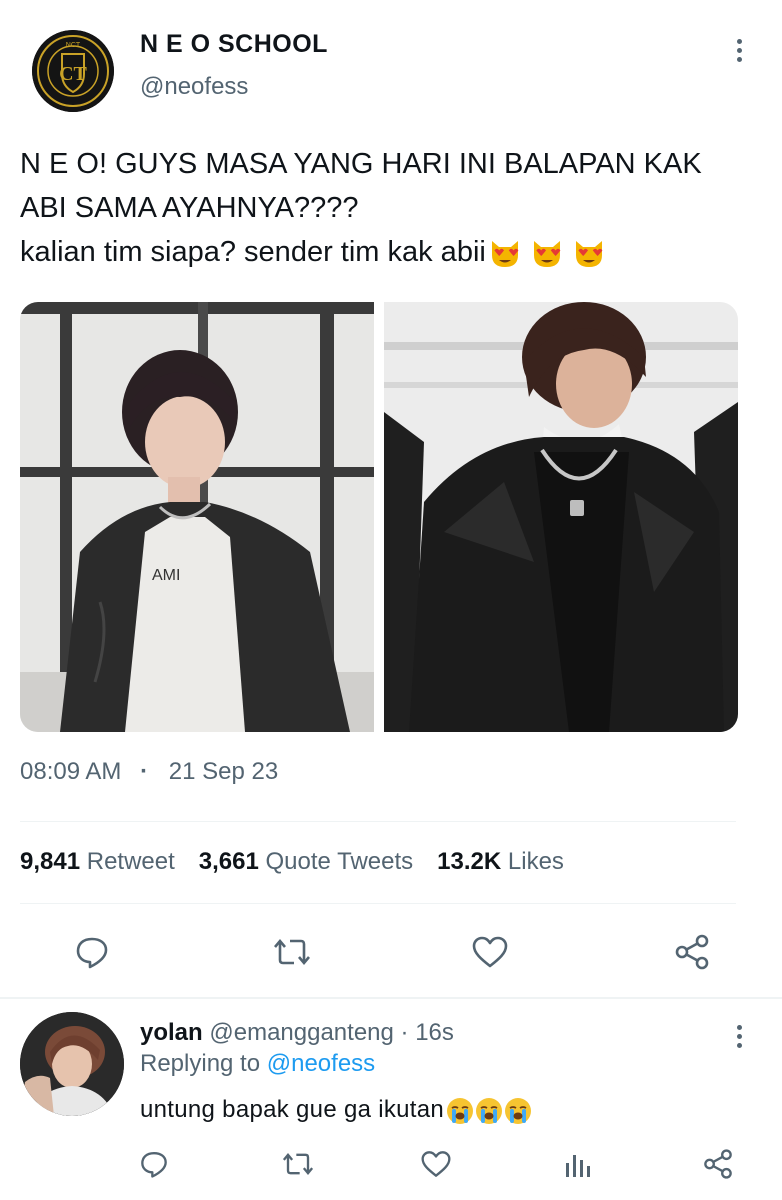  I want to click on reply-like-button, so click(436, 1164).